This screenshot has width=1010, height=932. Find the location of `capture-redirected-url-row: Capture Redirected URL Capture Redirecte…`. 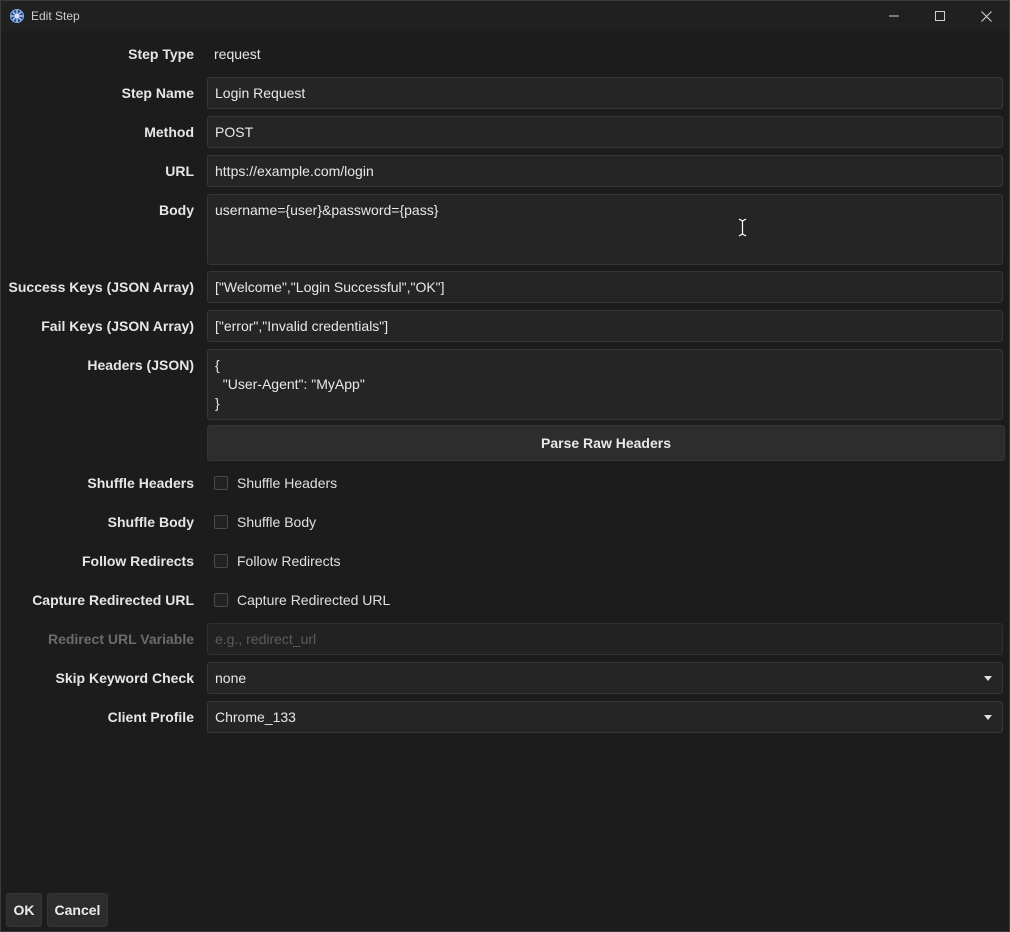

capture-redirected-url-row: Capture Redirected URL Capture Redirecte… is located at coordinates (505, 600).